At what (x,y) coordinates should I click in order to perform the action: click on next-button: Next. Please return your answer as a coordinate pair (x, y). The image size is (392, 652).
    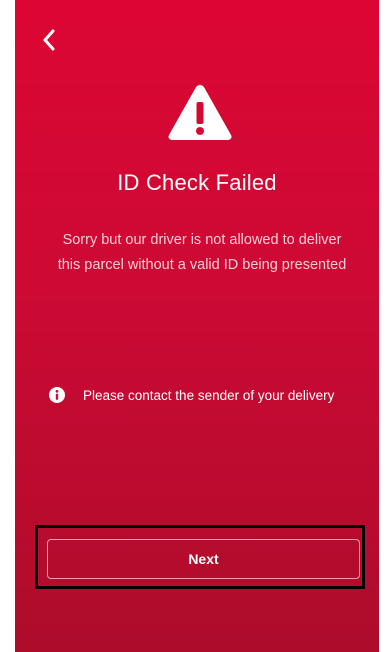
    Looking at the image, I should click on (203, 559).